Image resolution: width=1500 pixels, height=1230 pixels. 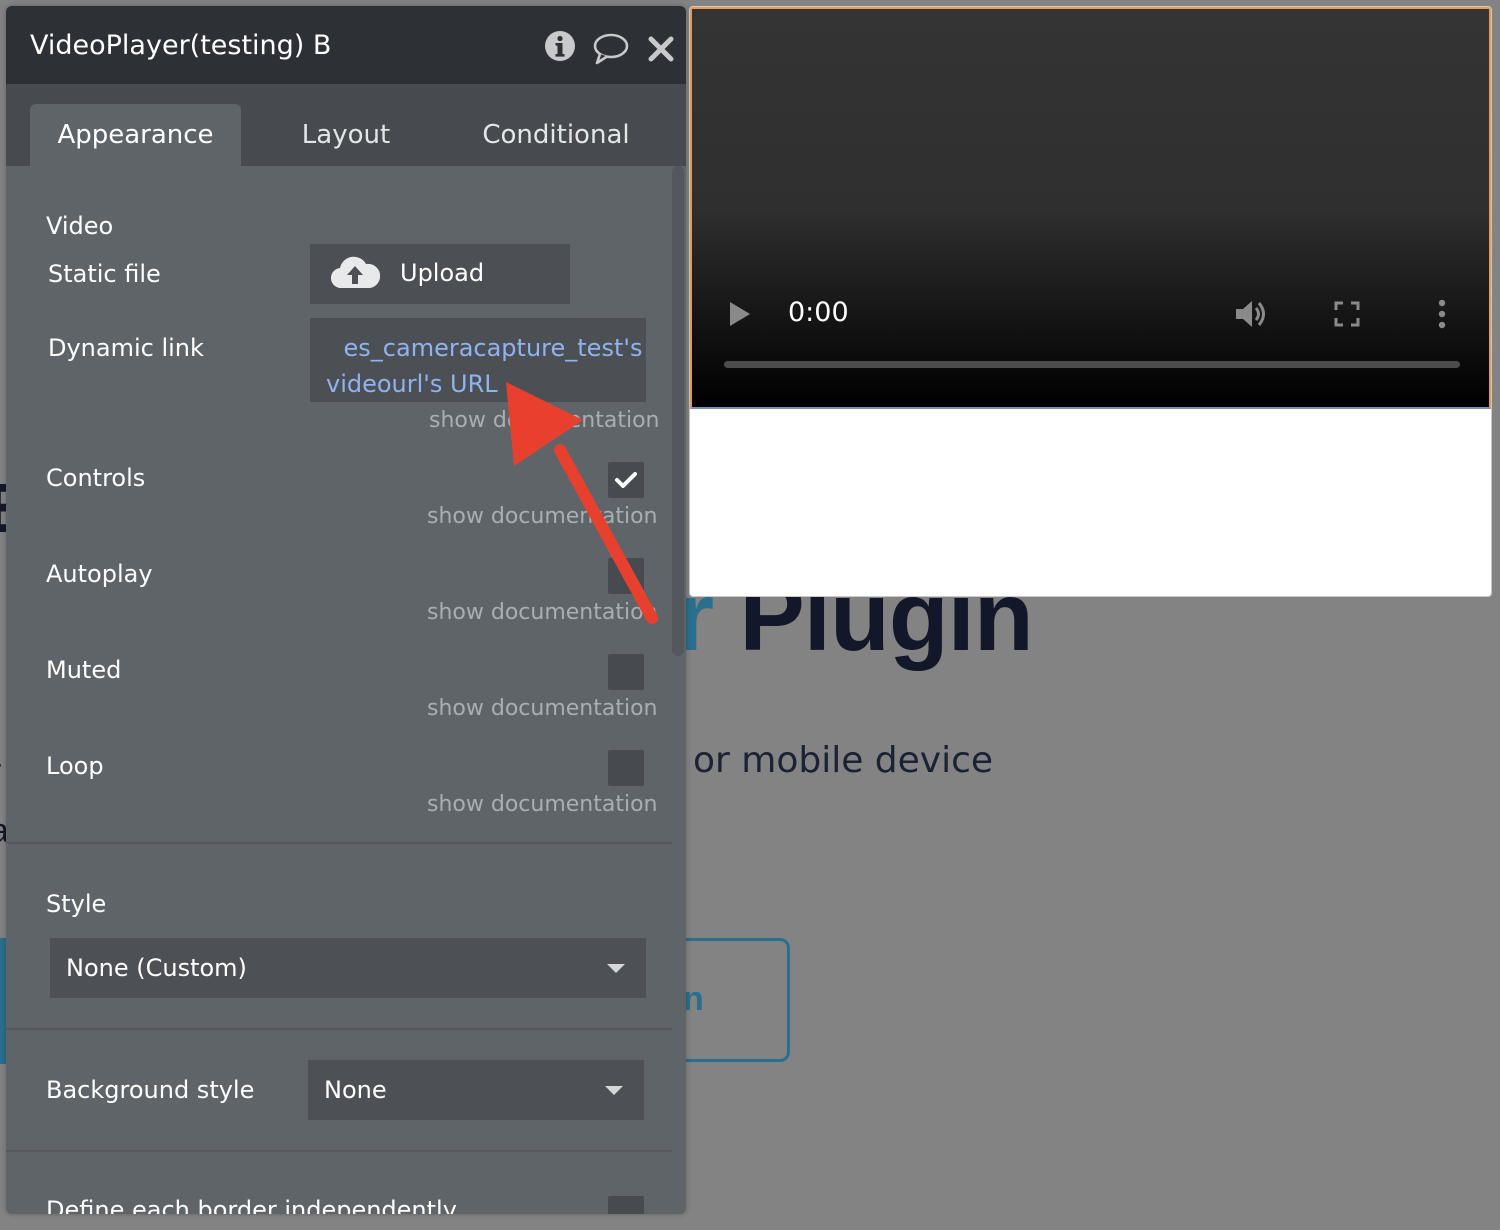 What do you see at coordinates (251, 1205) in the screenshot?
I see `border-independent-label: Define each border independently` at bounding box center [251, 1205].